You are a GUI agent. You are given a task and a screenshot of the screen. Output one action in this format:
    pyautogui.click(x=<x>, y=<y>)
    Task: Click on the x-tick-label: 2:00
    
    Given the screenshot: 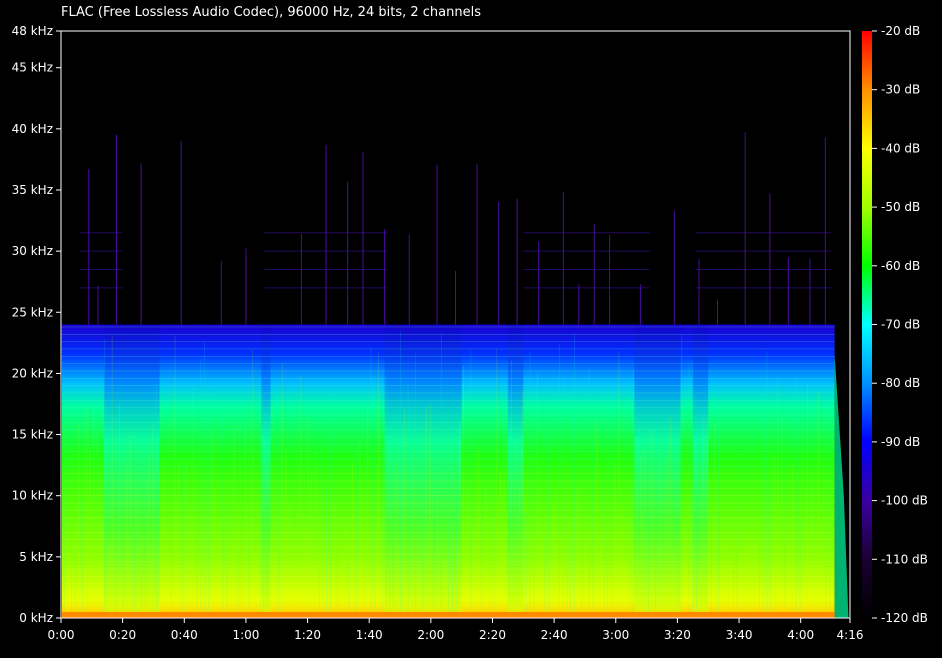 What is the action you would take?
    pyautogui.click(x=430, y=635)
    